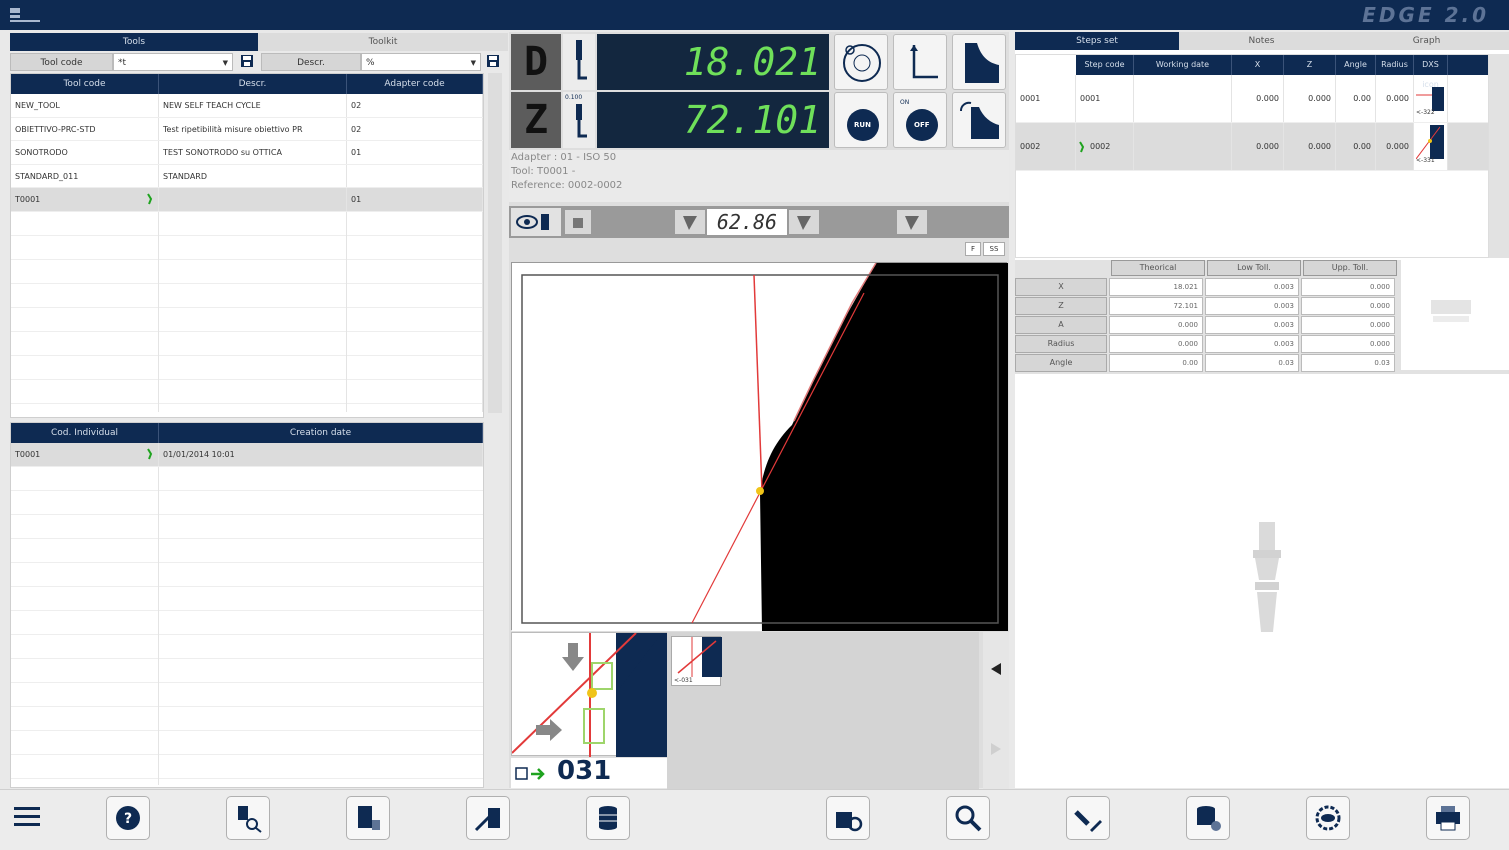 This screenshot has height=850, width=1509. I want to click on tool-holder-icon, so click(1267, 577).